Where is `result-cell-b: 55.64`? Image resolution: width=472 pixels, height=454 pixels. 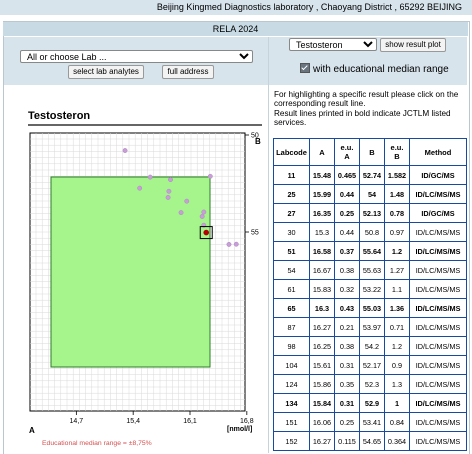 result-cell-b: 55.64 is located at coordinates (372, 251).